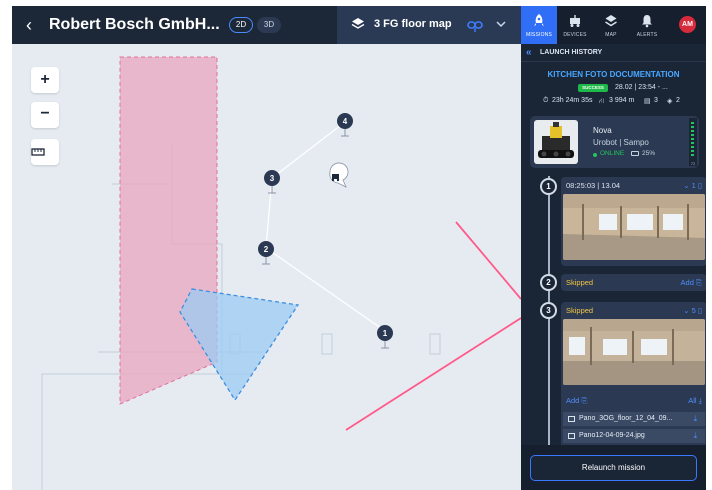 This screenshot has height=490, width=712. I want to click on step-2-add: Add ⎘, so click(691, 283).